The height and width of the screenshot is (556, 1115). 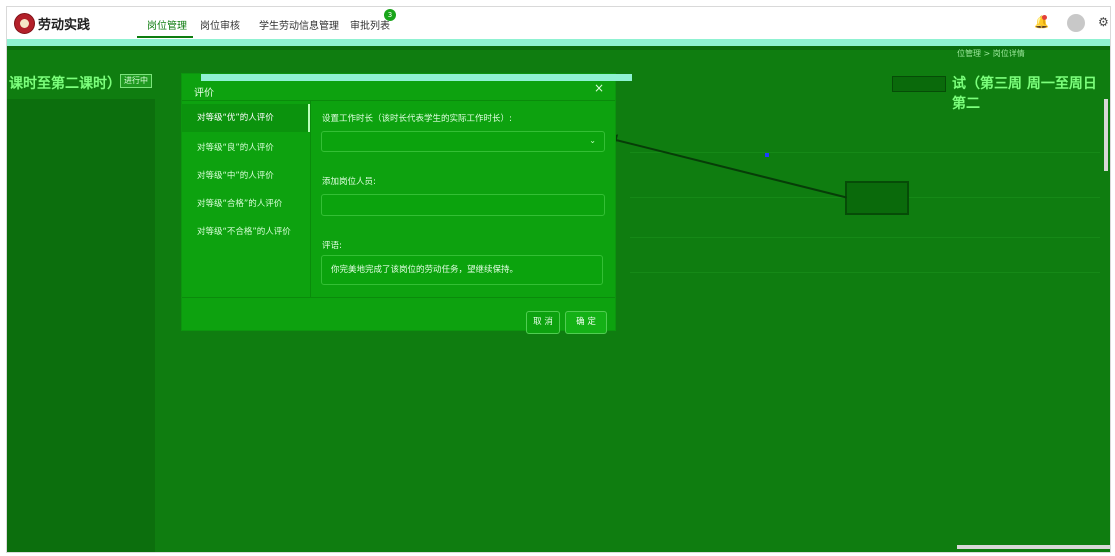 What do you see at coordinates (919, 84) in the screenshot?
I see `background-action-button` at bounding box center [919, 84].